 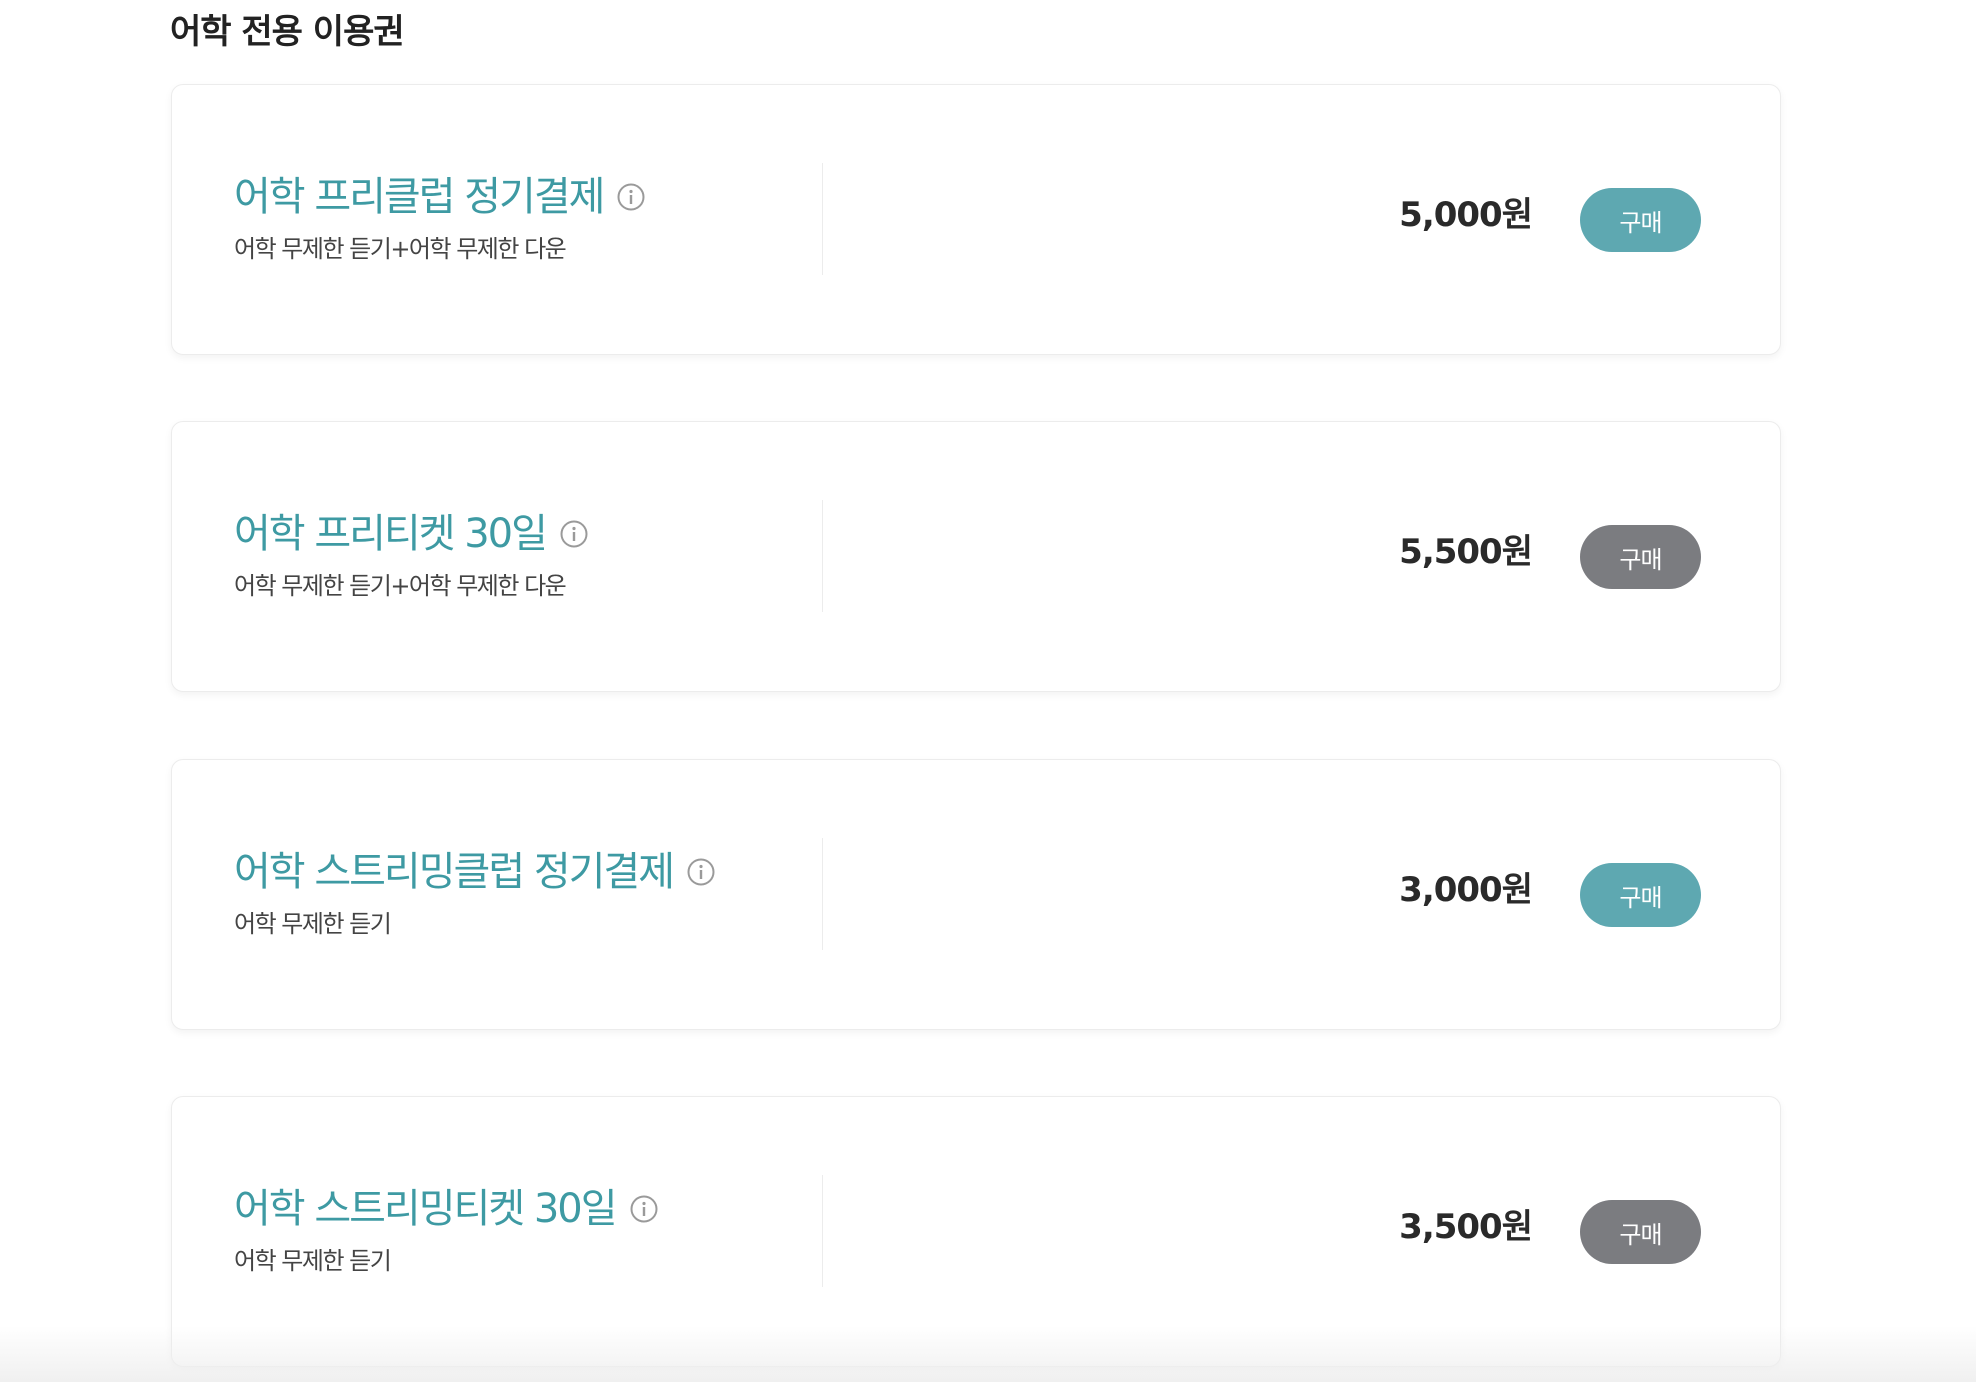 I want to click on plan-info: 어학 스트리밍티켓 30일 어학 무제한 듣기, so click(x=504, y=1231).